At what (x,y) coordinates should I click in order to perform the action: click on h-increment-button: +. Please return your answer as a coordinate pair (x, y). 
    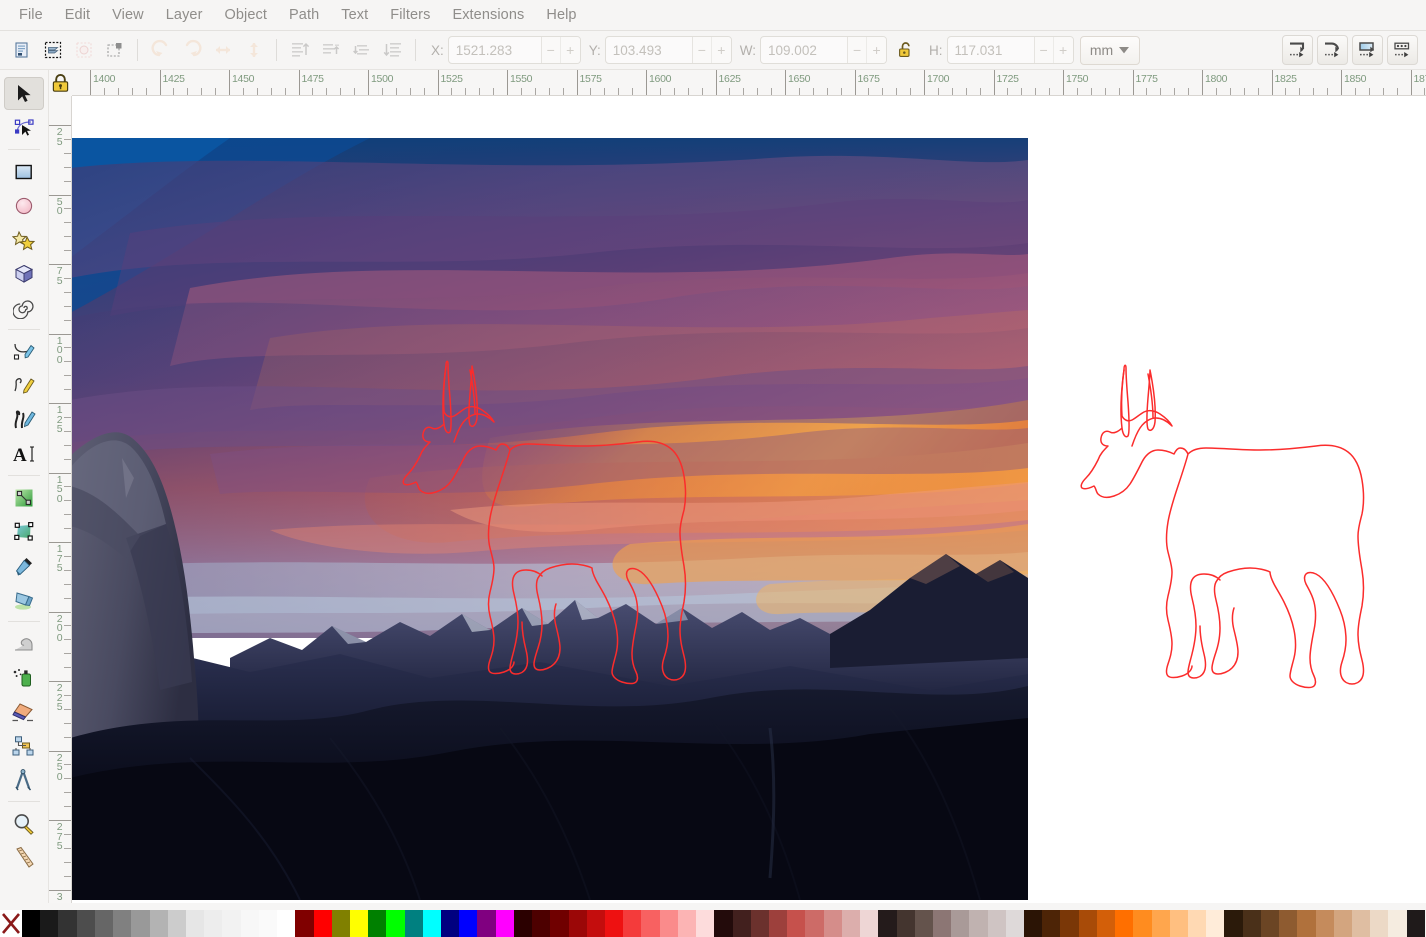
    Looking at the image, I should click on (1063, 50).